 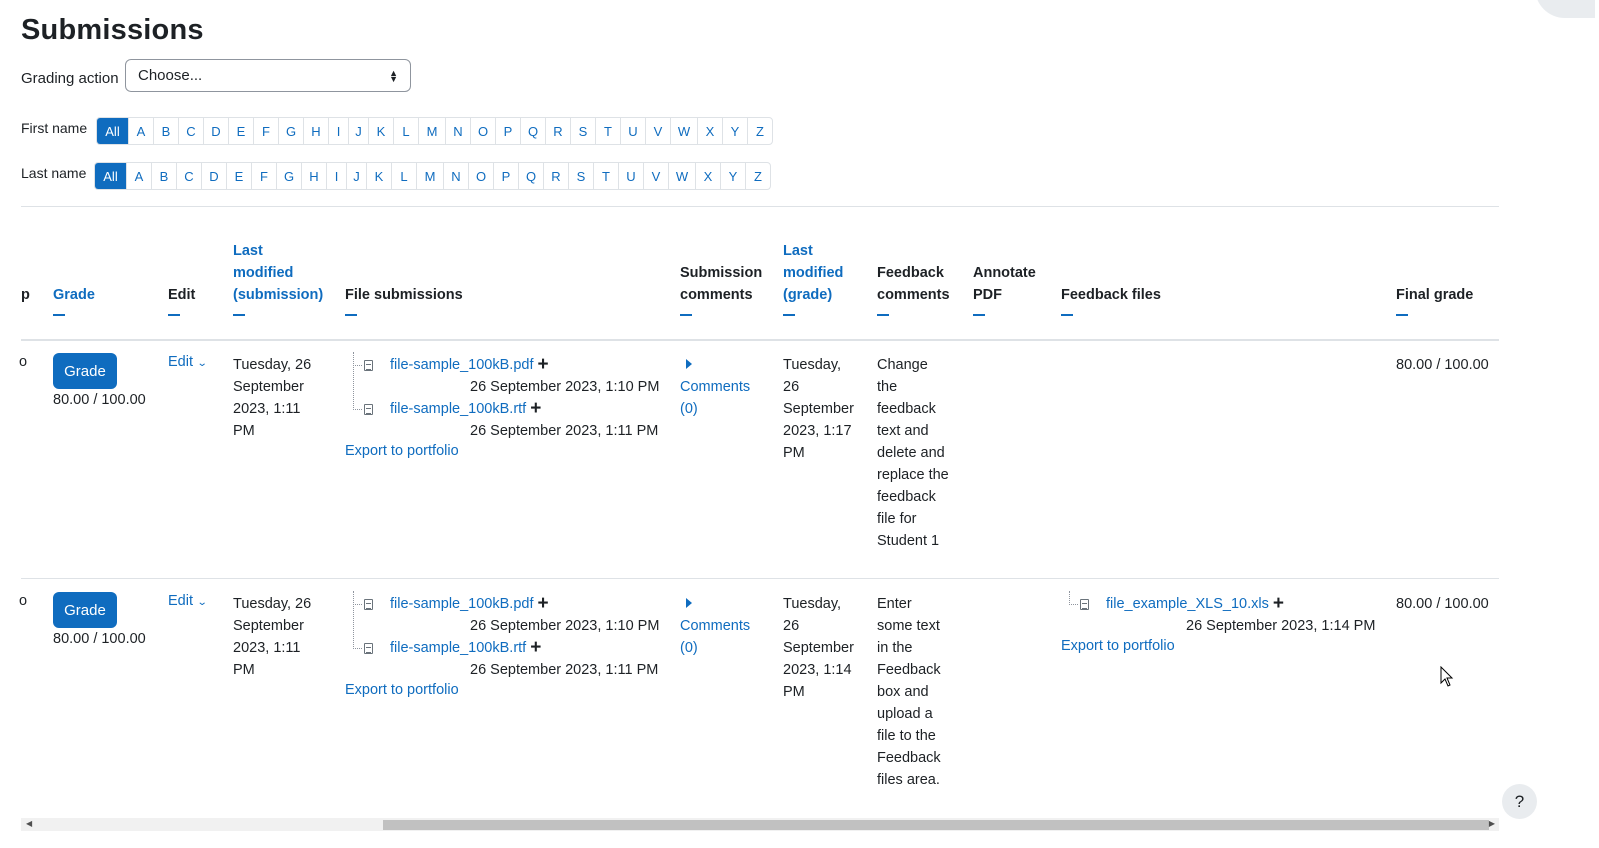 What do you see at coordinates (74, 300) in the screenshot?
I see `grade-column-header: Grade` at bounding box center [74, 300].